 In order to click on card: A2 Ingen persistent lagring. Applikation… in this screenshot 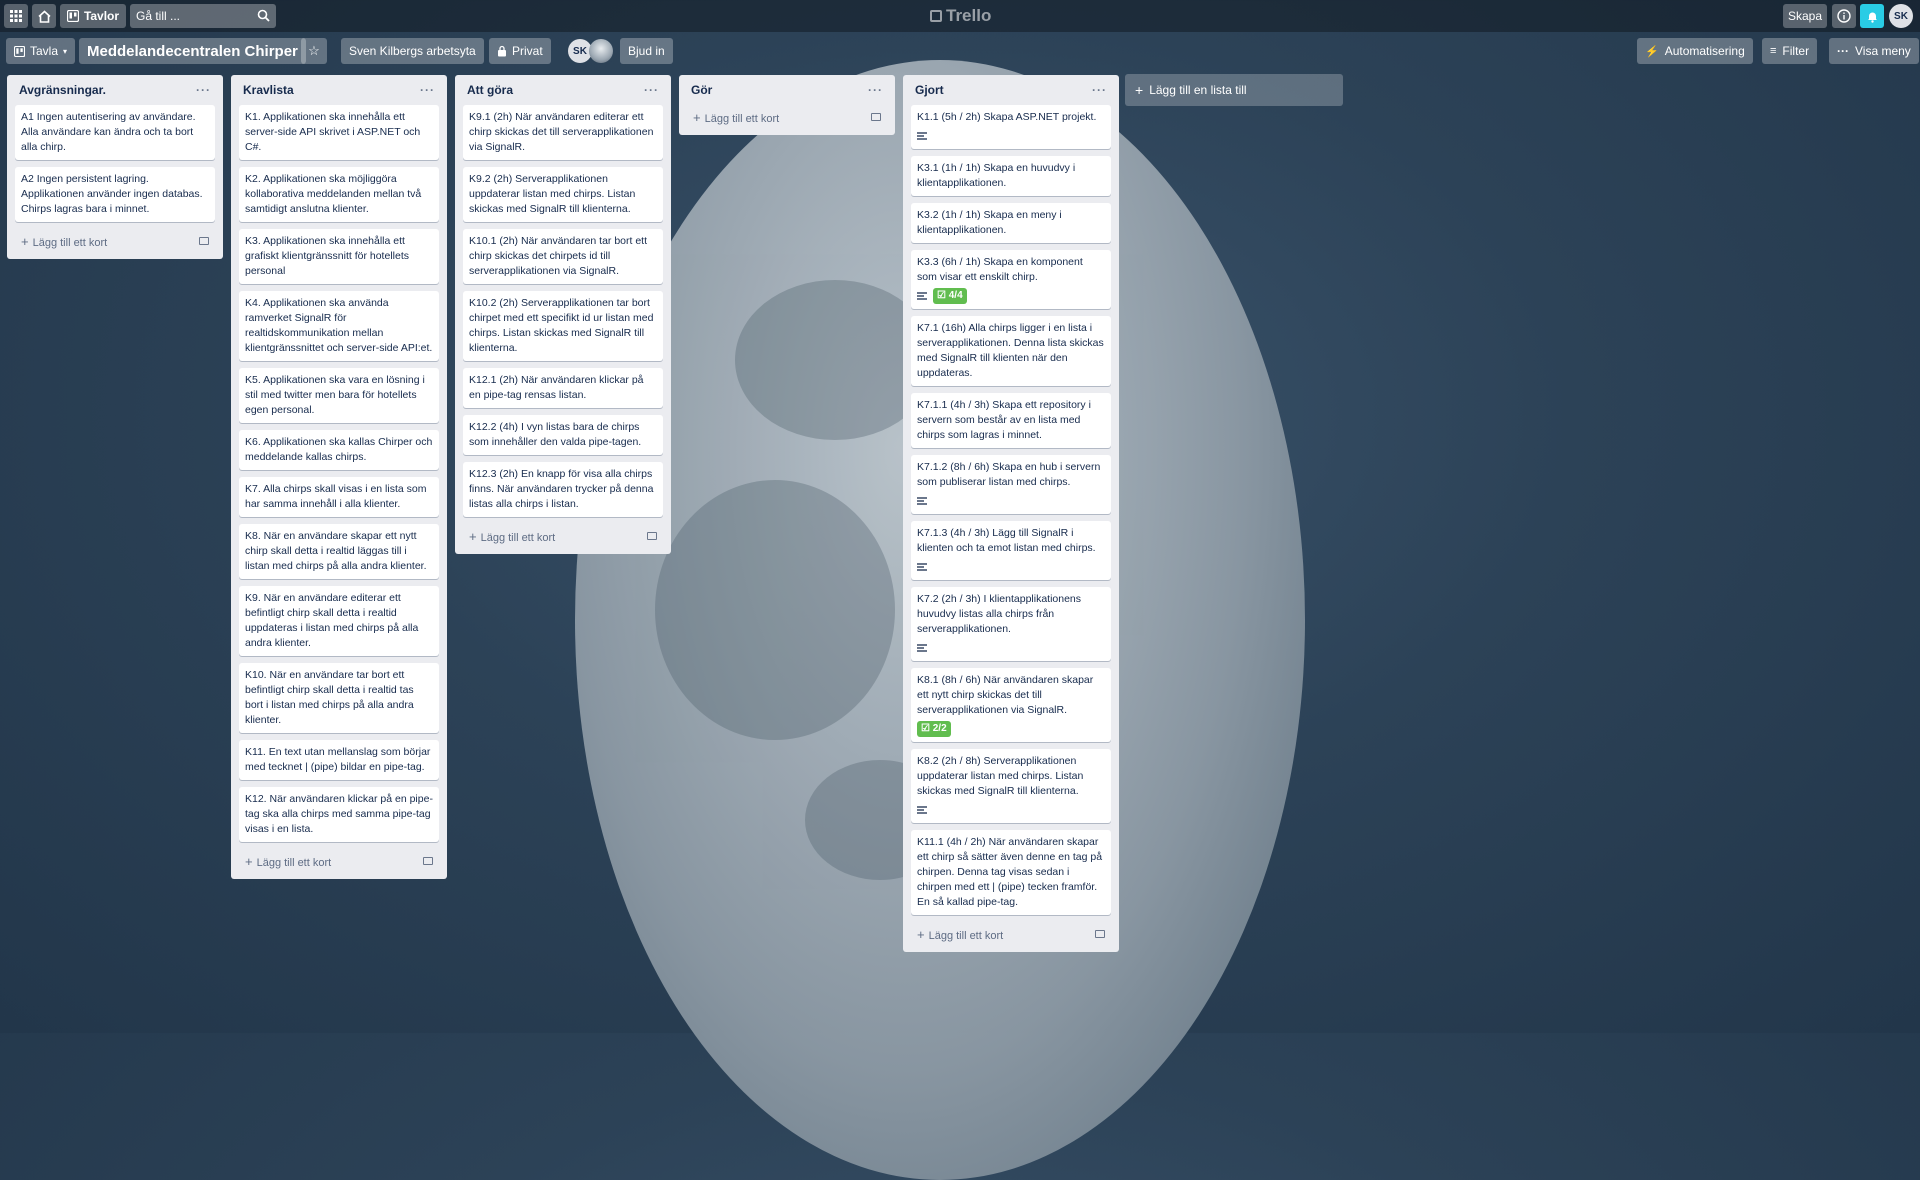, I will do `click(115, 194)`.